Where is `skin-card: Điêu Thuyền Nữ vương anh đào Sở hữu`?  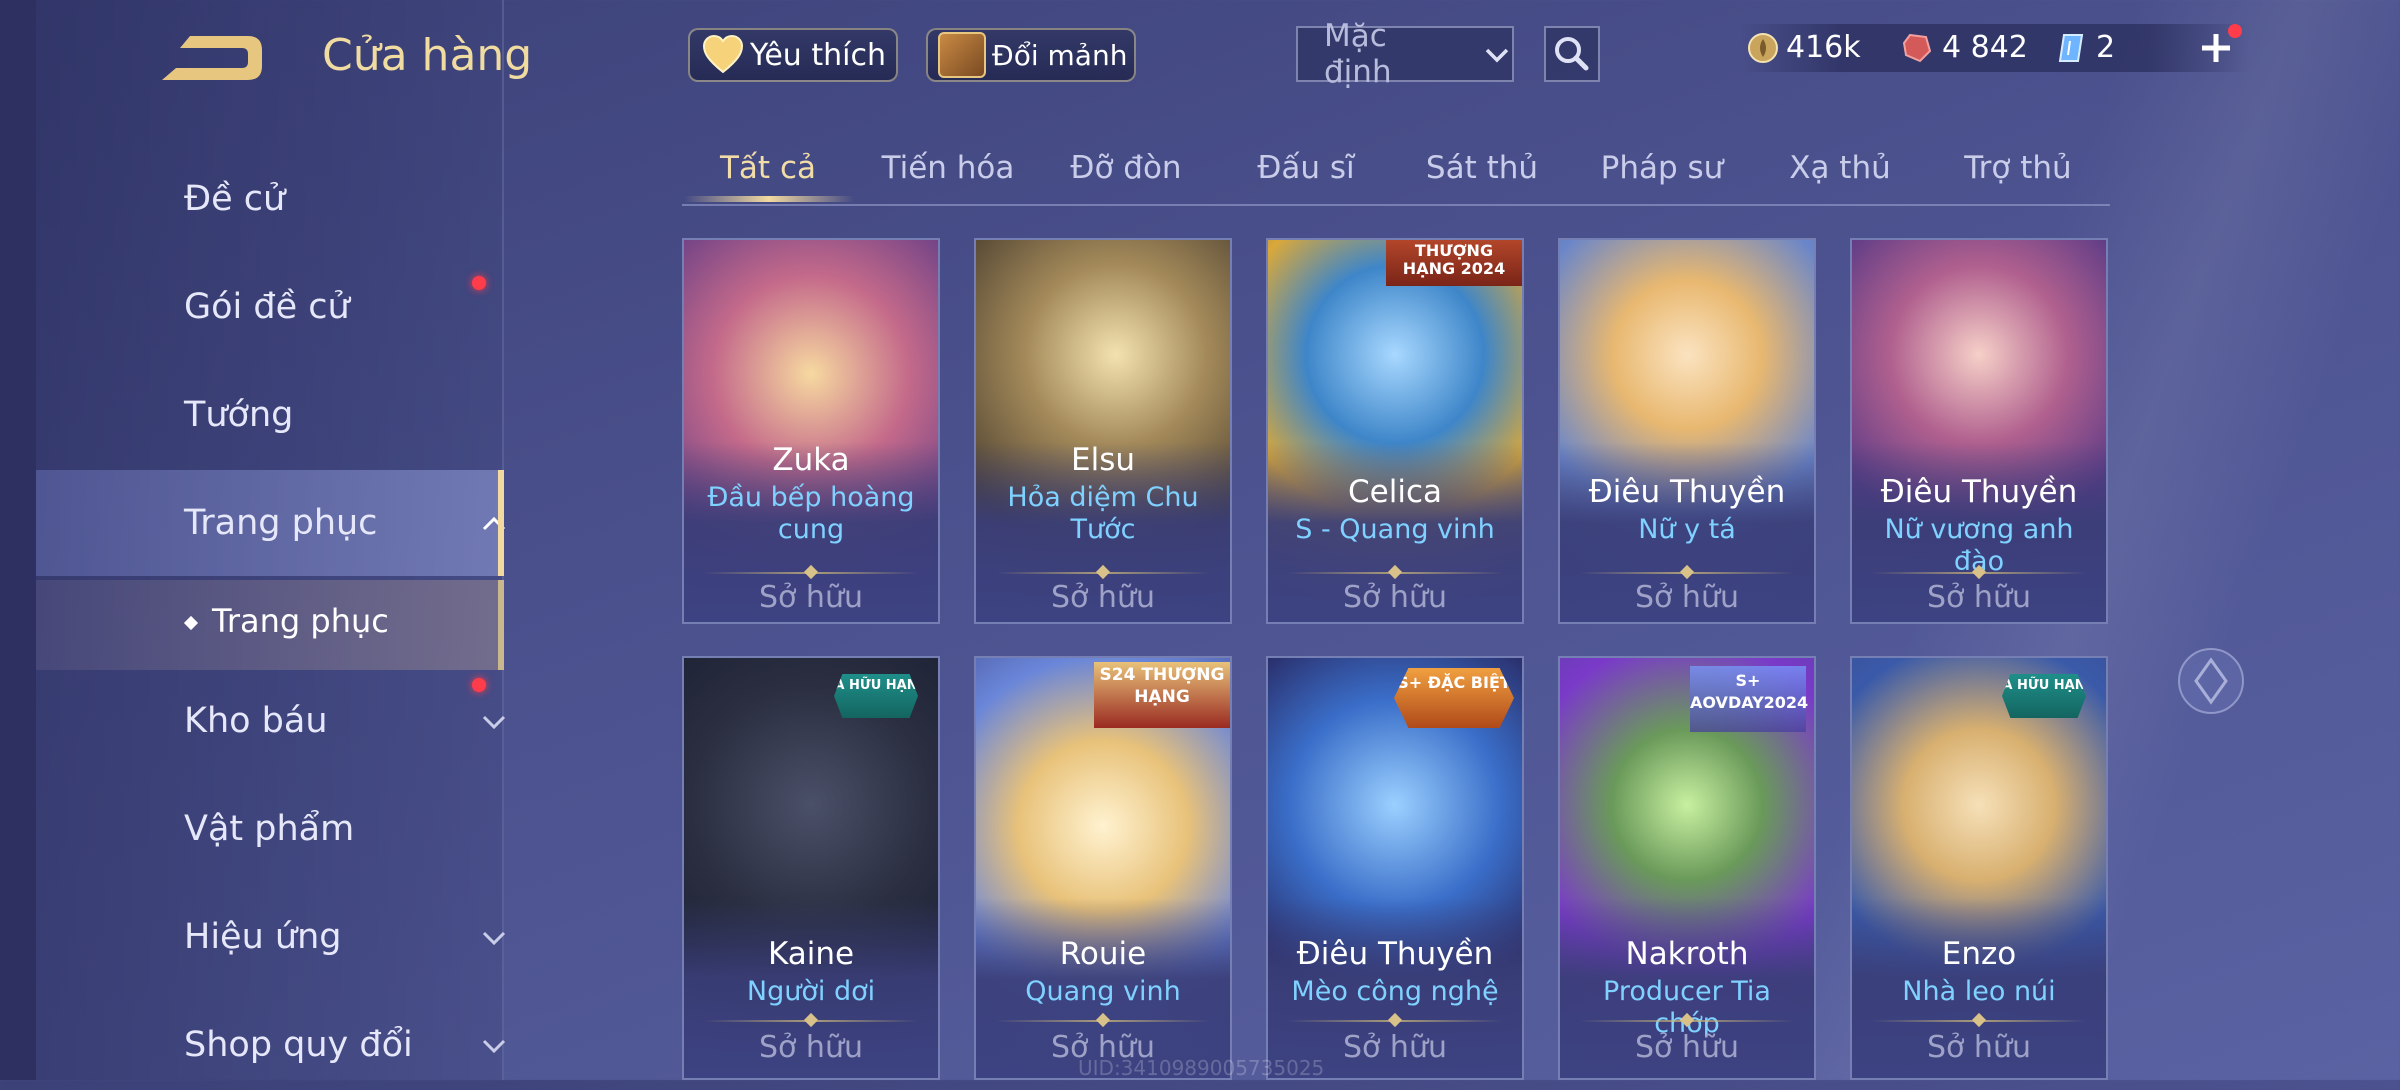 skin-card: Điêu Thuyền Nữ vương anh đào Sở hữu is located at coordinates (1979, 431).